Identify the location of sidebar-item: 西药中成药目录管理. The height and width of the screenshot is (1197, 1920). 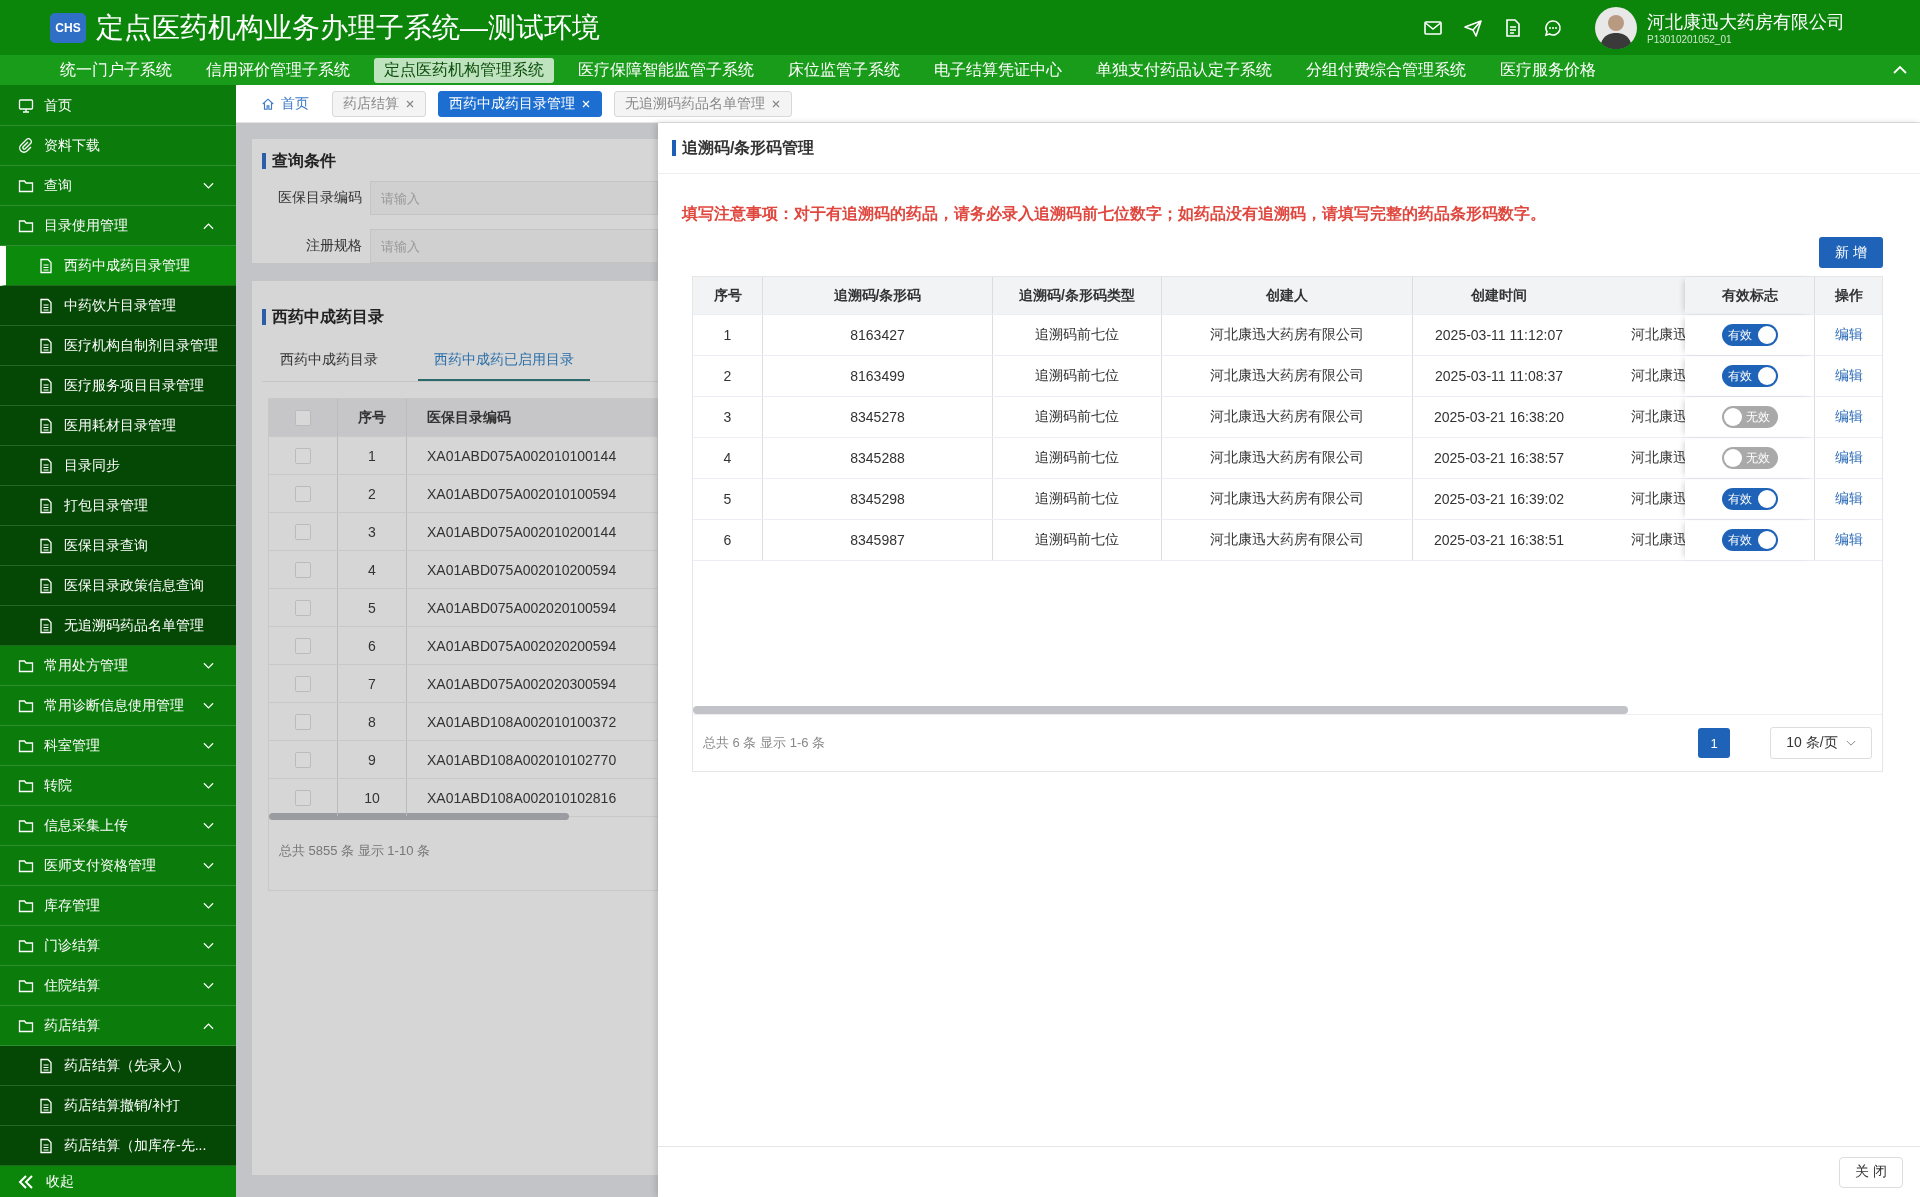
(118, 266).